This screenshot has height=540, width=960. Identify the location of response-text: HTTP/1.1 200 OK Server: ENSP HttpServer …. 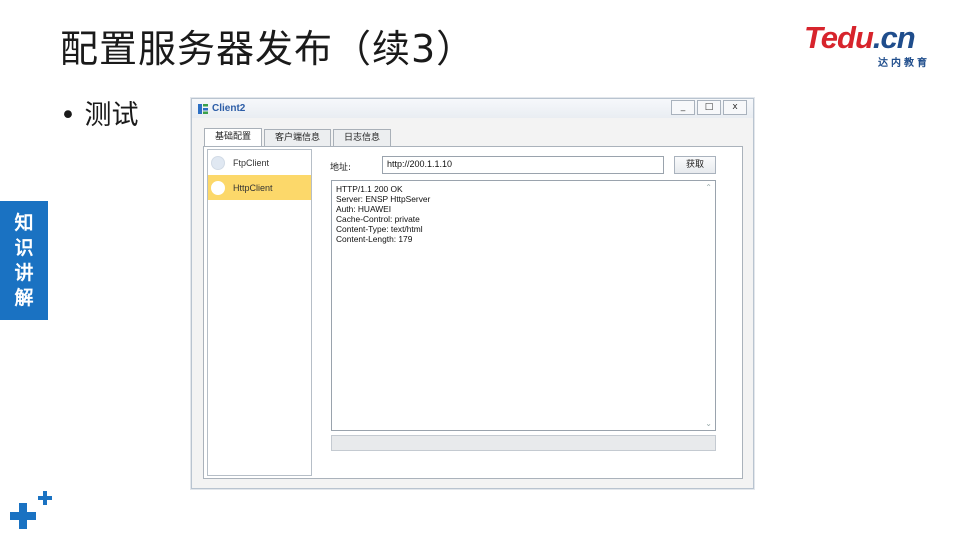
(383, 214).